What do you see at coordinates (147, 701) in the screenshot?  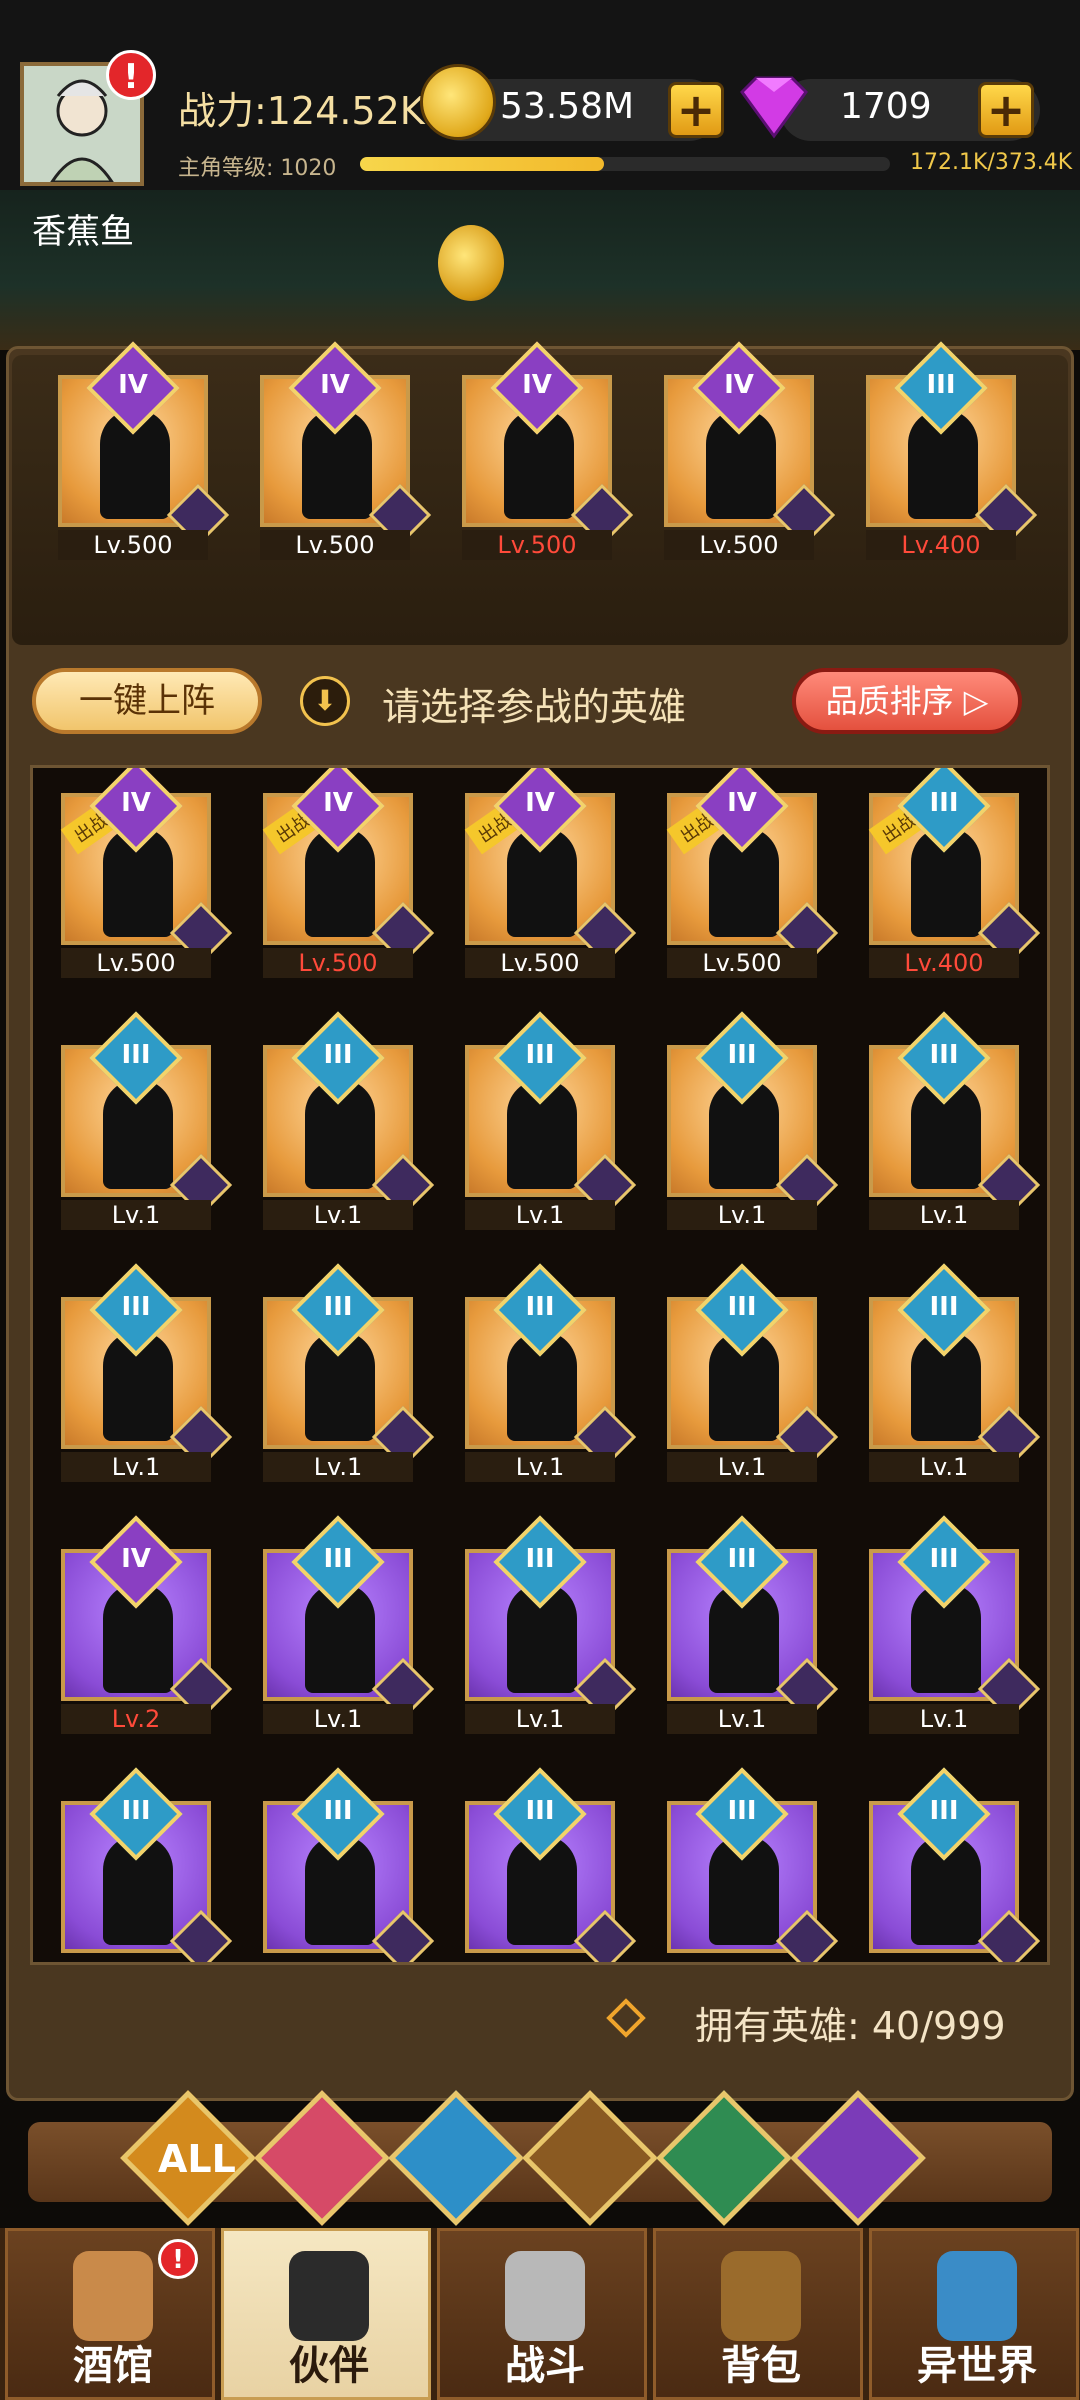 I see `one-click-deploy-button: 一键上阵` at bounding box center [147, 701].